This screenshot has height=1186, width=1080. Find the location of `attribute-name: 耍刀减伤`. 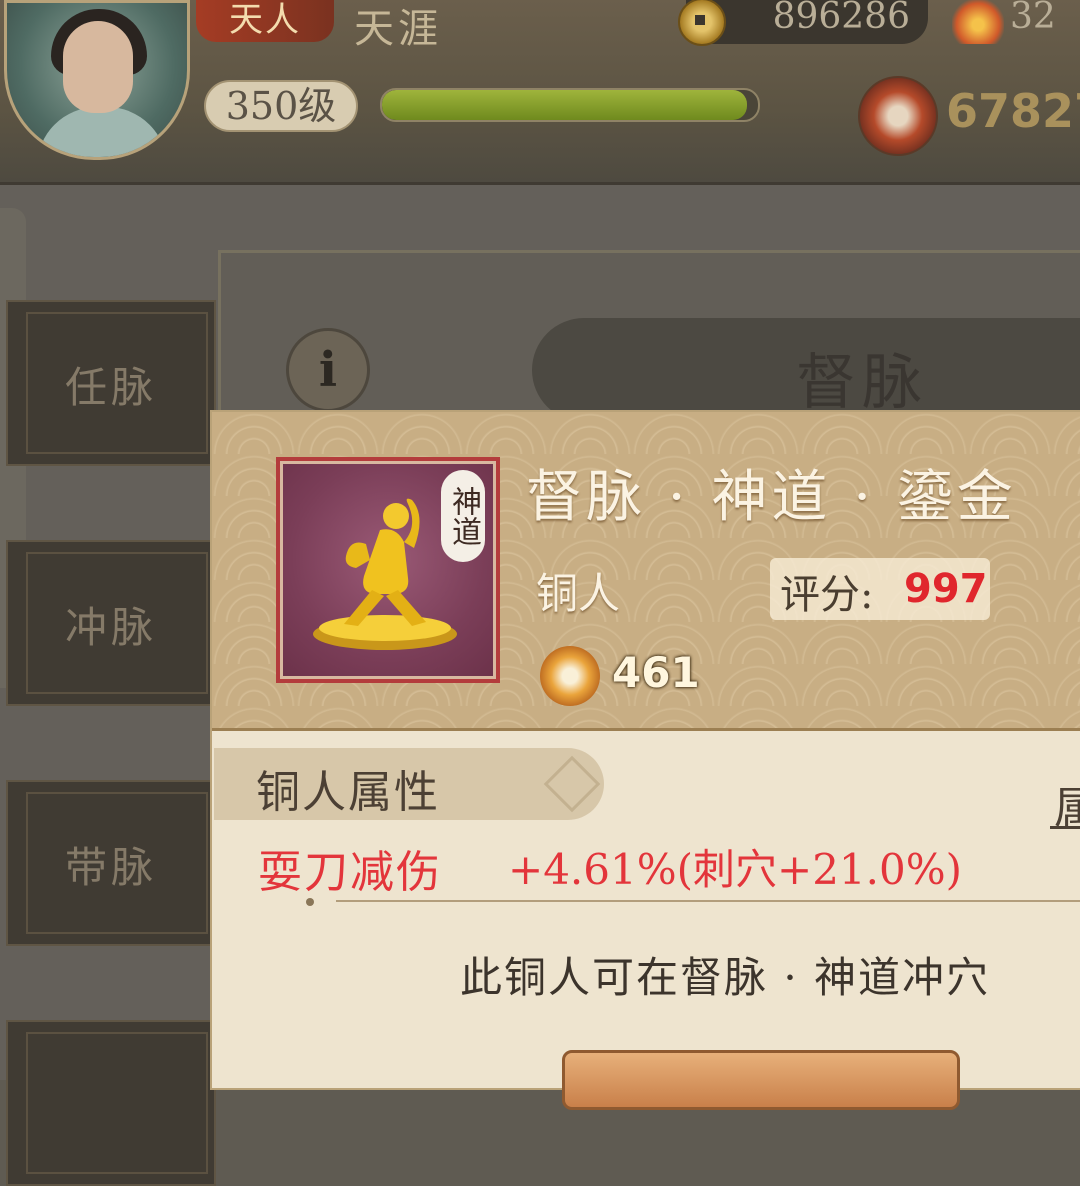

attribute-name: 耍刀减伤 is located at coordinates (350, 872).